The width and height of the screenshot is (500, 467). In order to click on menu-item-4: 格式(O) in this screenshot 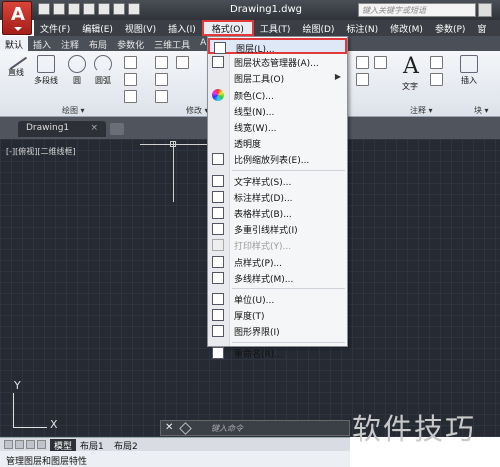, I will do `click(227, 28)`.